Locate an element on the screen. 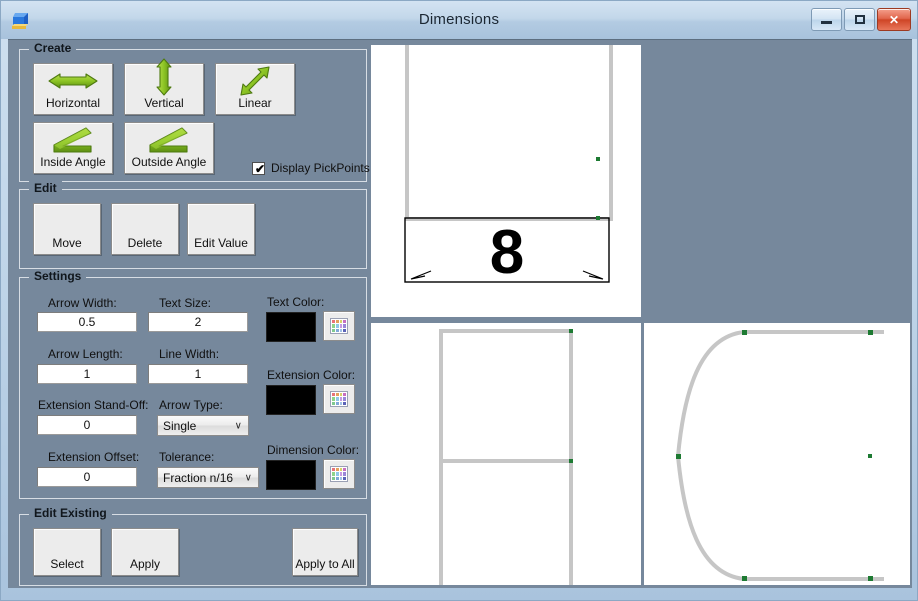 The height and width of the screenshot is (601, 918). check-icon: ✔ is located at coordinates (260, 168).